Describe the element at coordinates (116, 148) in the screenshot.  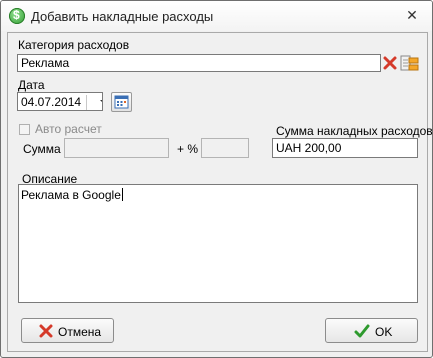
I see `sum-field` at that location.